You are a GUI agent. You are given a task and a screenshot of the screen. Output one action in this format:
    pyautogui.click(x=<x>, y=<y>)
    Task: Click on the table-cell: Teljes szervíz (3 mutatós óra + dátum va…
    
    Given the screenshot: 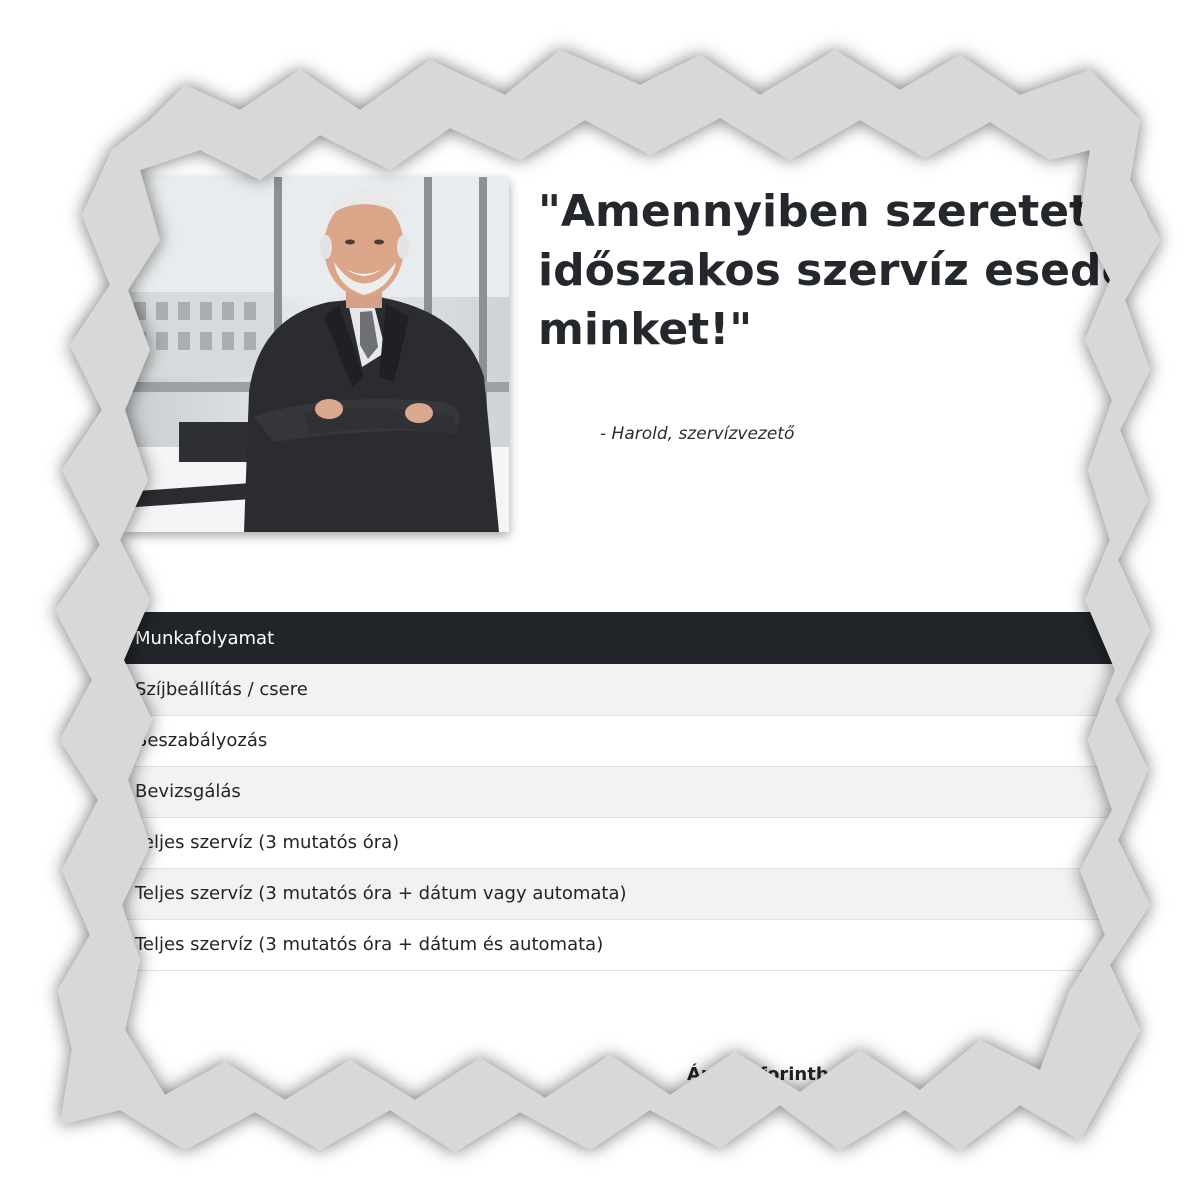 What is the action you would take?
    pyautogui.click(x=624, y=894)
    